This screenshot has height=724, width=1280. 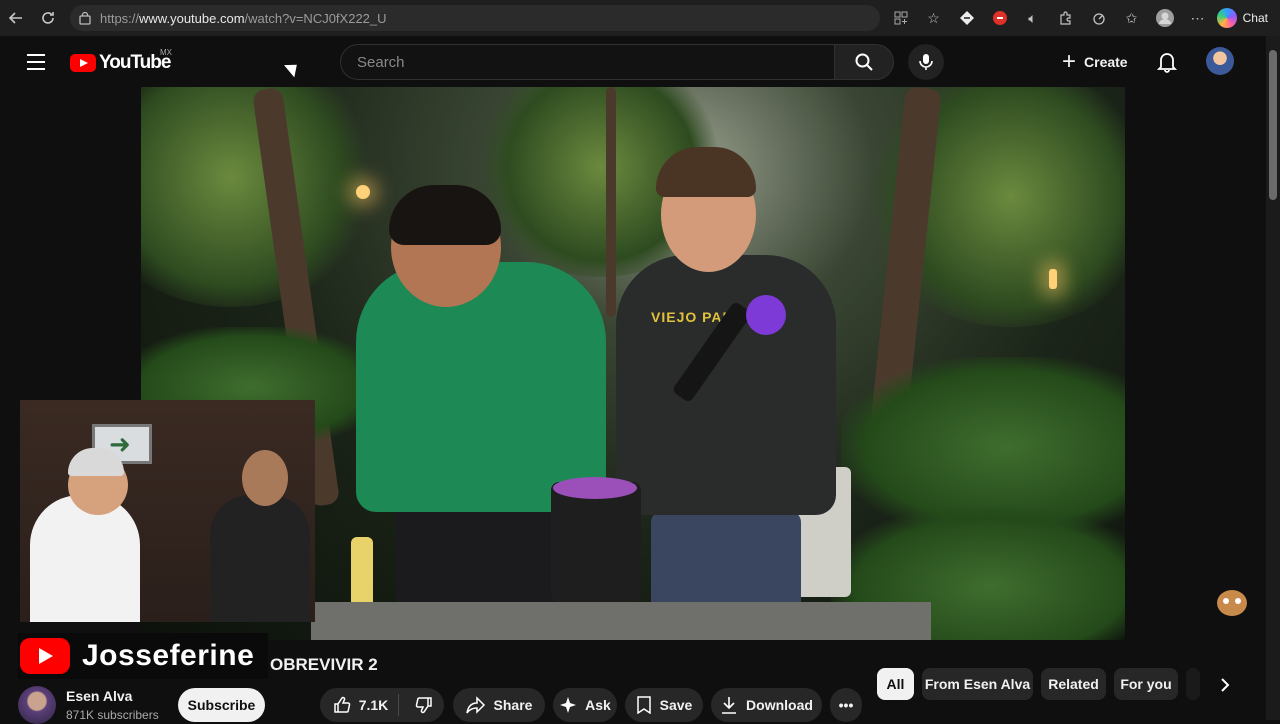 What do you see at coordinates (895, 684) in the screenshot?
I see `chip-all: All` at bounding box center [895, 684].